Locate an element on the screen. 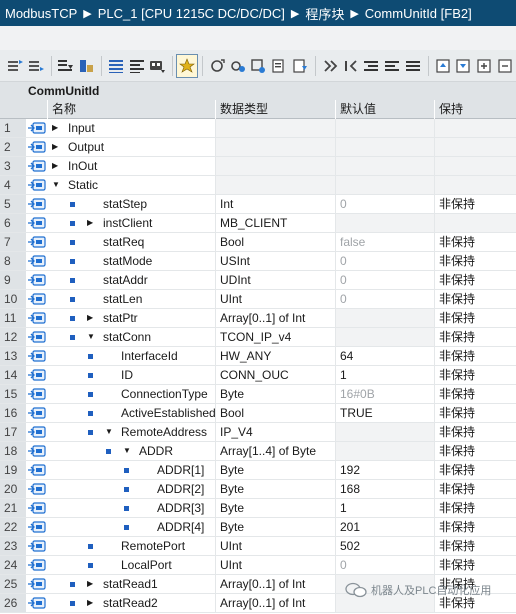  row-number: 22 is located at coordinates (13, 527).